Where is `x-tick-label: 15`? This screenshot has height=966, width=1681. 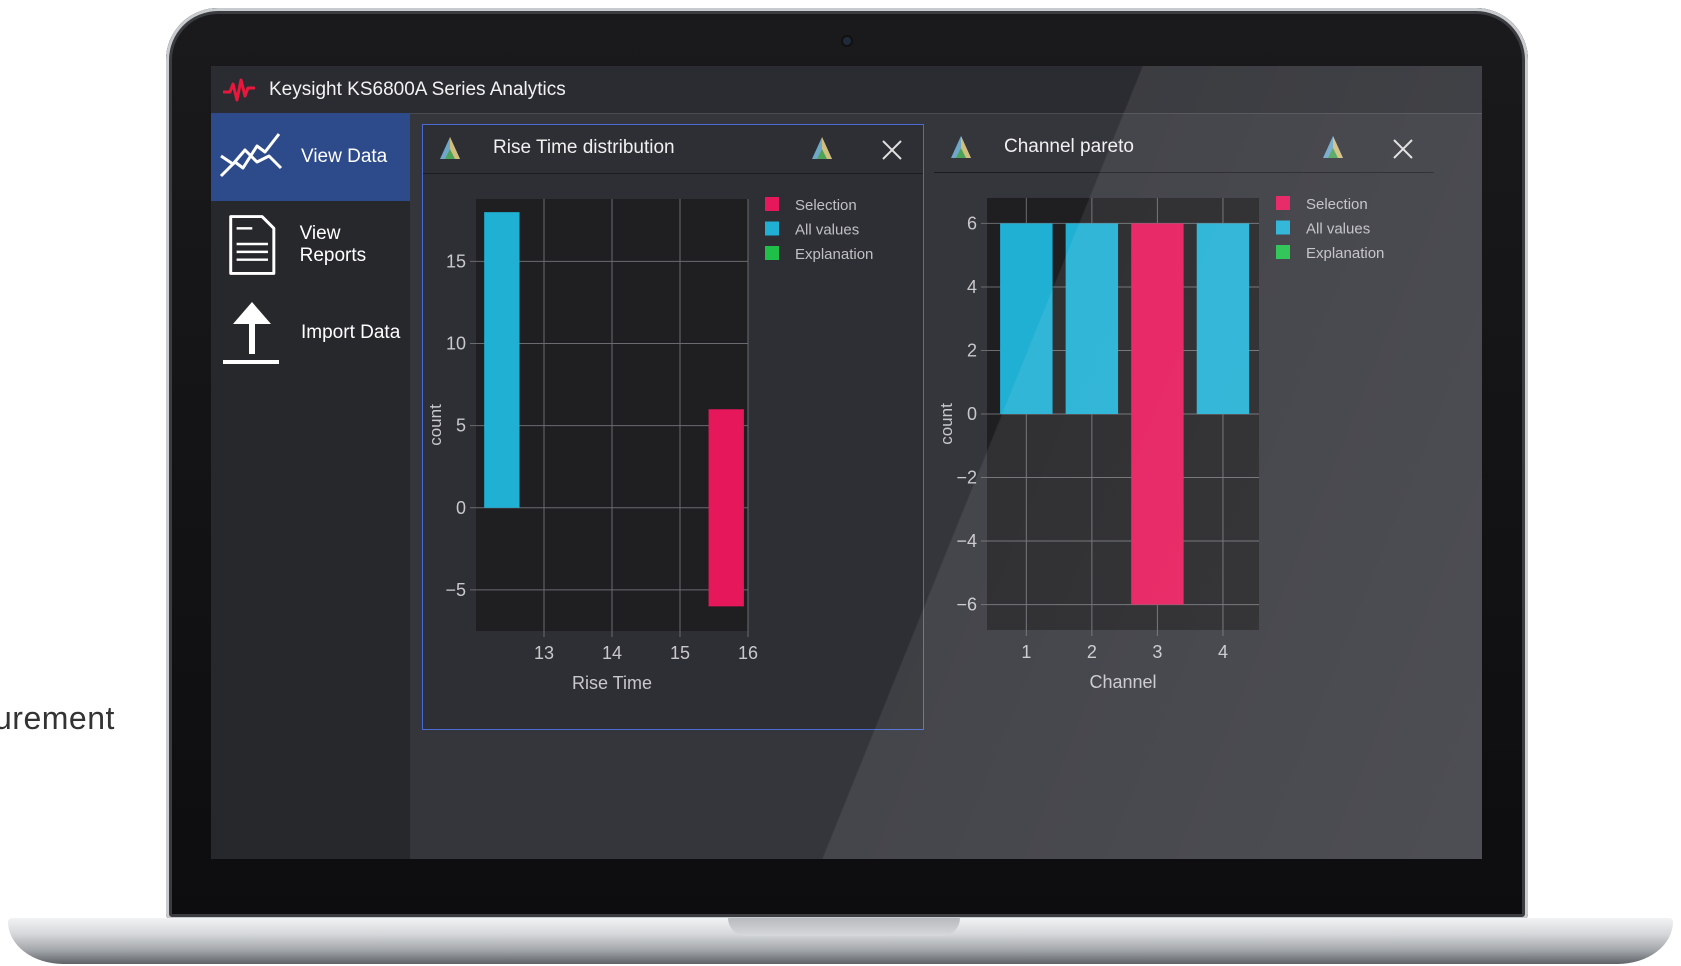 x-tick-label: 15 is located at coordinates (680, 653).